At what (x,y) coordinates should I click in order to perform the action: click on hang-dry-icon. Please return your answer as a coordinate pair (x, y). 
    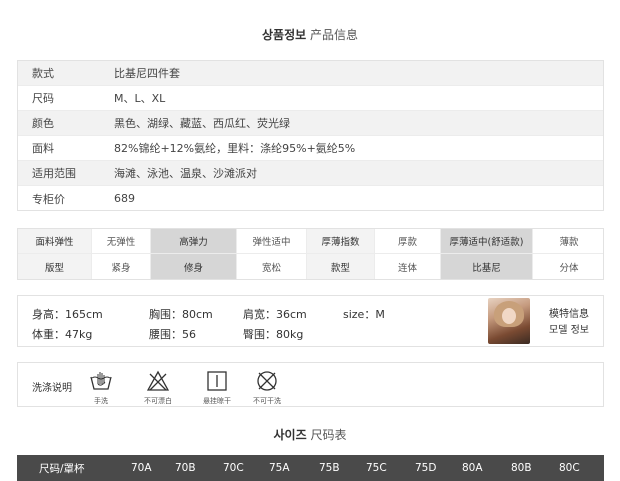
    Looking at the image, I should click on (217, 381).